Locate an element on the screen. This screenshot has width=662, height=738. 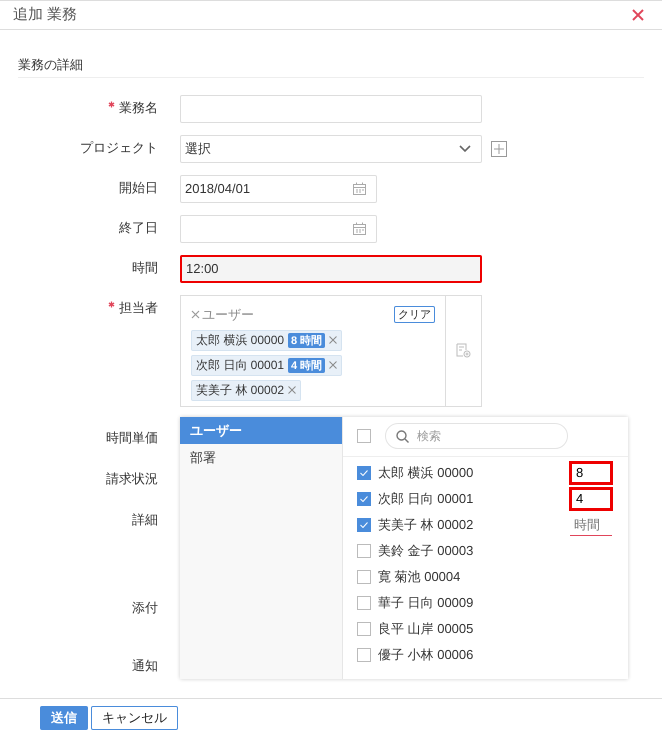
chip-name: 芙美子 林 00002 is located at coordinates (240, 390).